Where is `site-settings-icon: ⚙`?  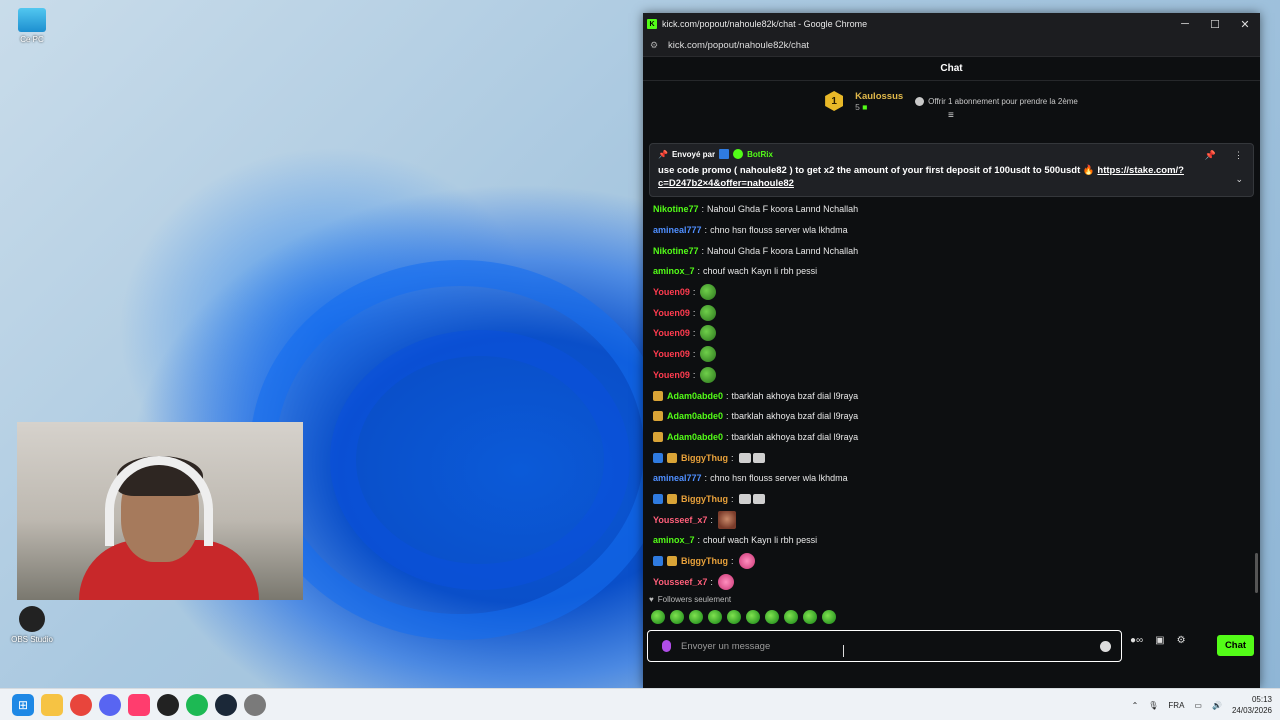 site-settings-icon: ⚙ is located at coordinates (656, 45).